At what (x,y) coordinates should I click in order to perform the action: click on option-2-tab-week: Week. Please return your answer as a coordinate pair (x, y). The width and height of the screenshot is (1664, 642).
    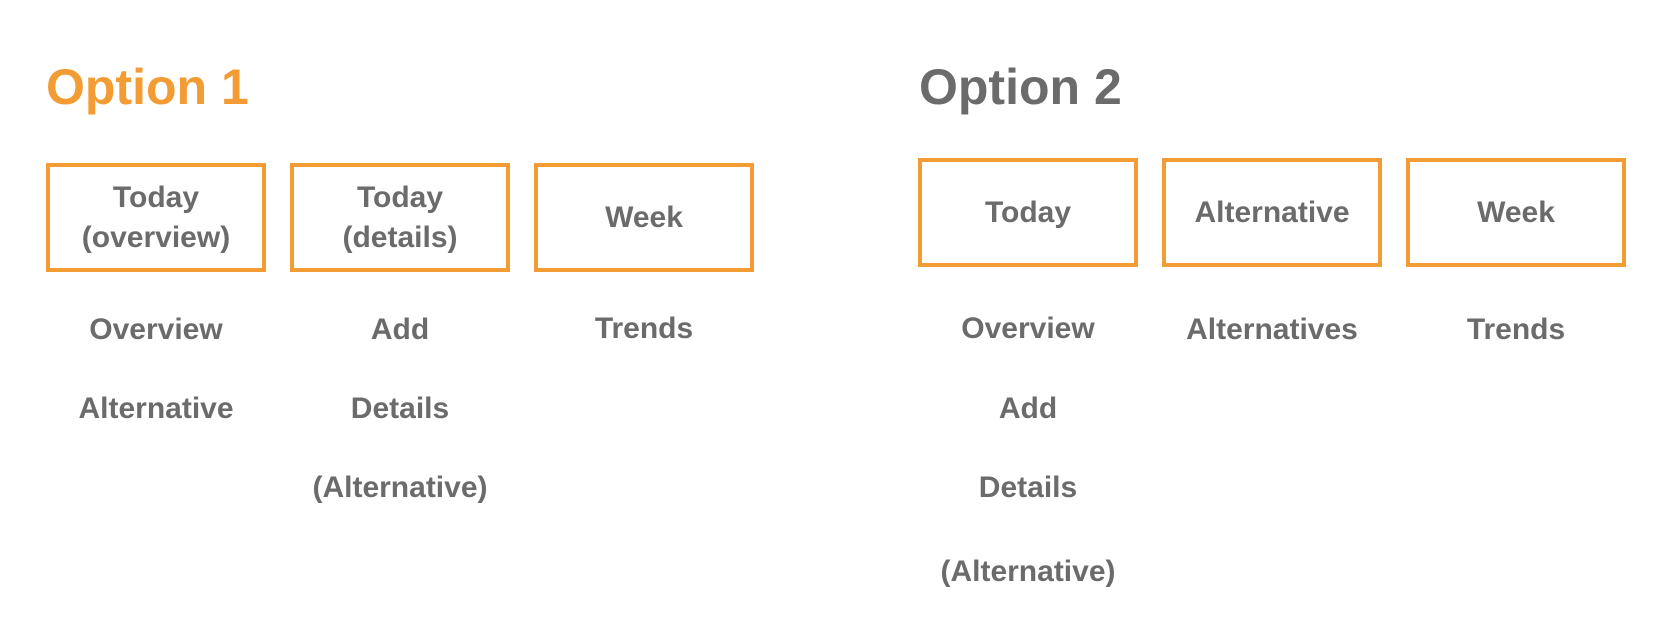
    Looking at the image, I should click on (1516, 212).